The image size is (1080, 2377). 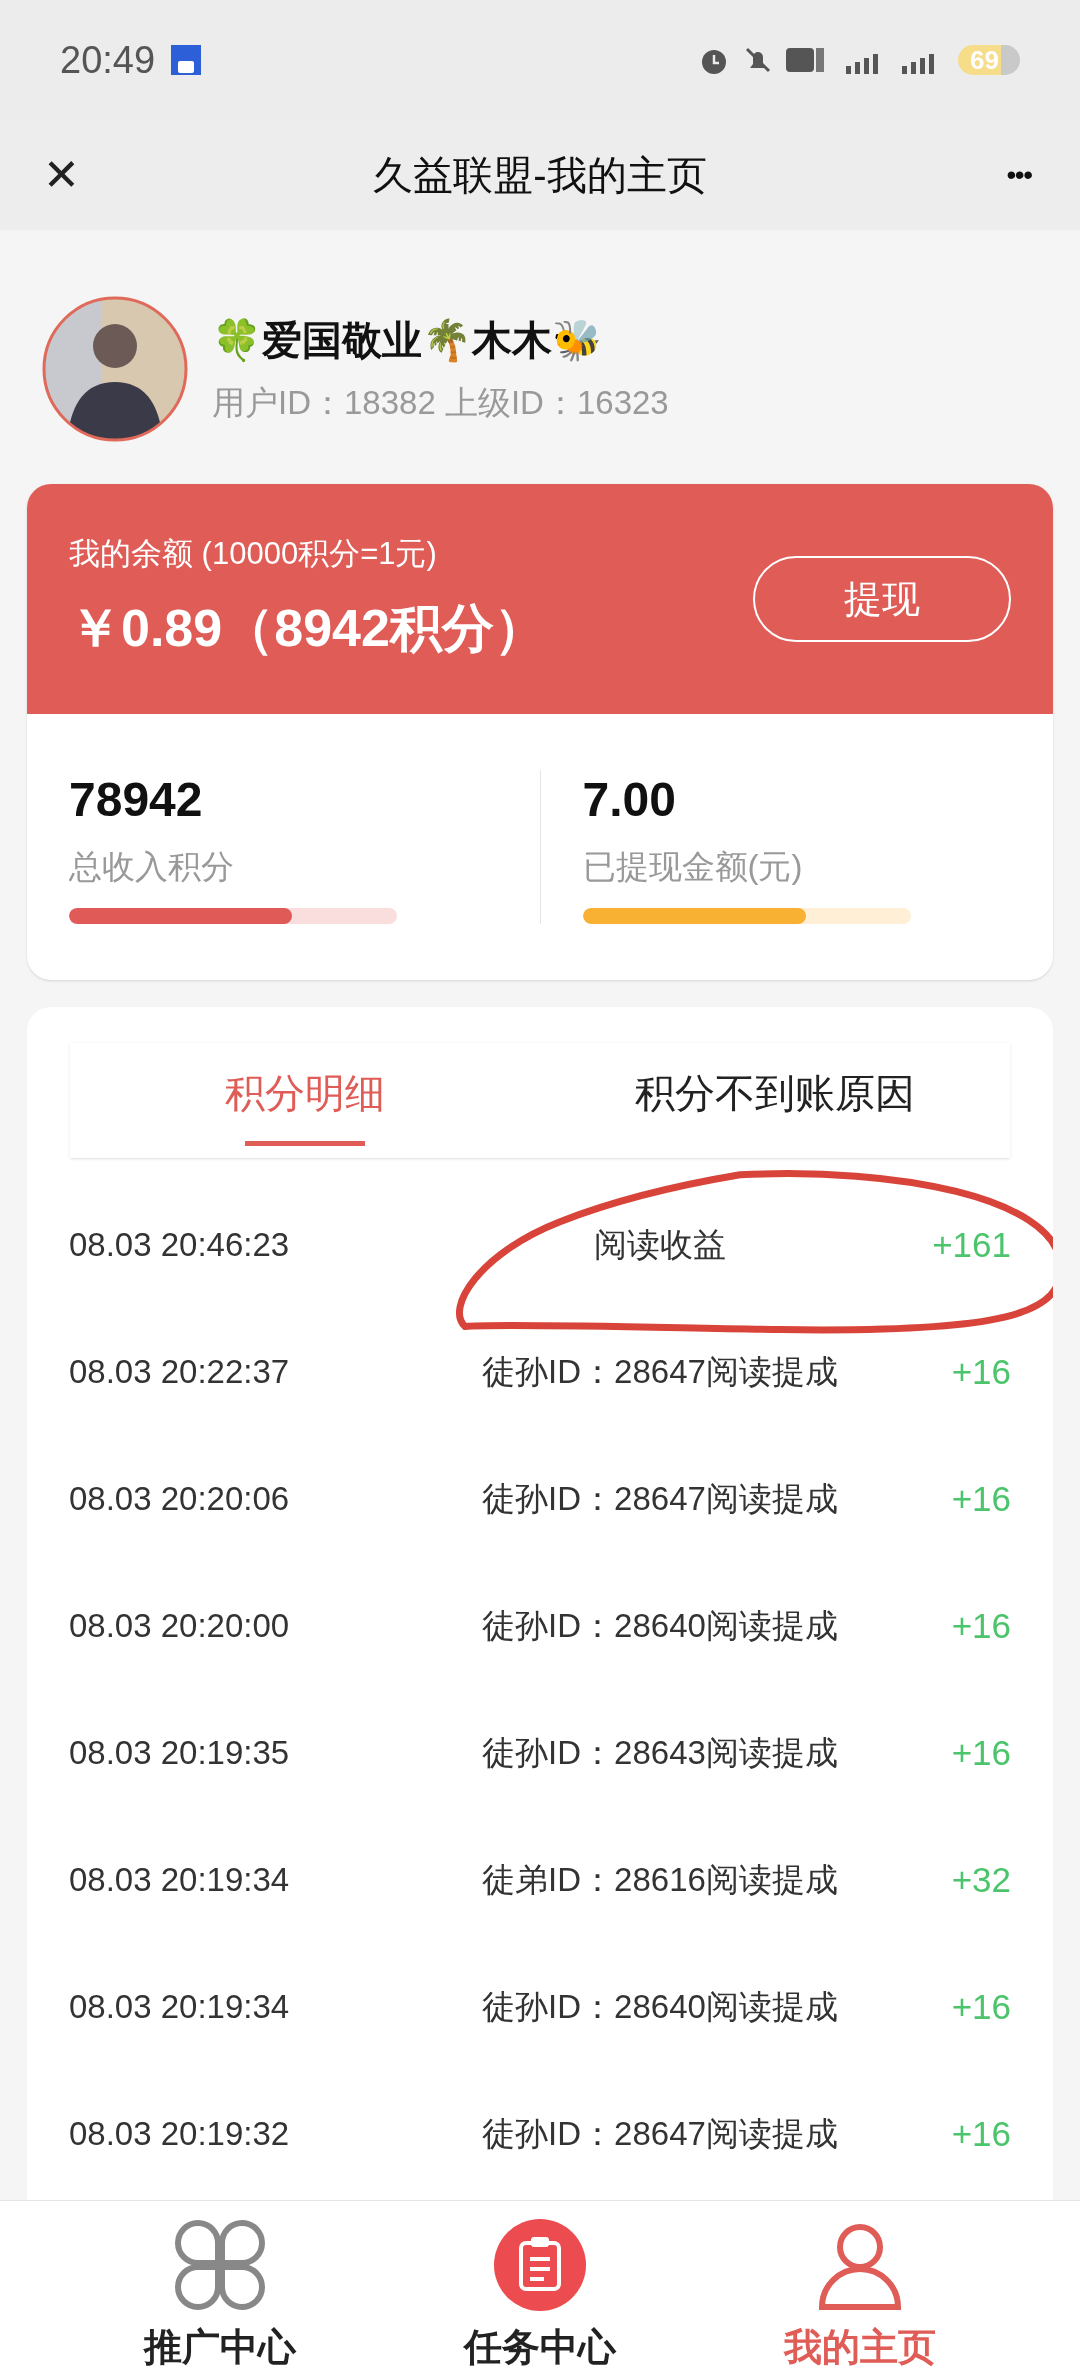 What do you see at coordinates (971, 1244) in the screenshot?
I see `record-amount: +161` at bounding box center [971, 1244].